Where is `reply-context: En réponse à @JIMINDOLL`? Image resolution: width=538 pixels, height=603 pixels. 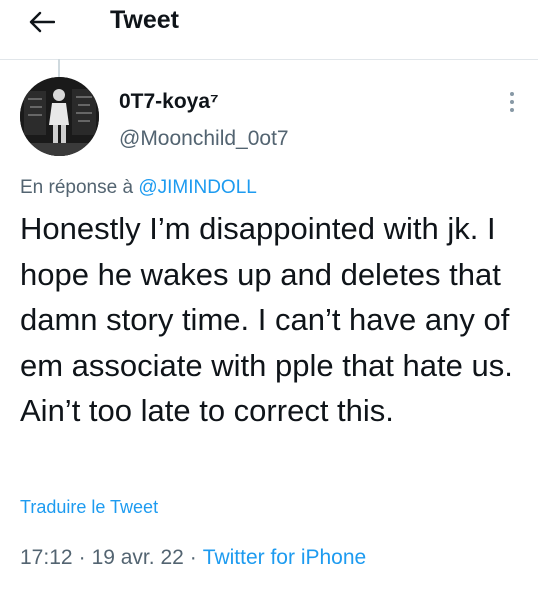 reply-context: En réponse à @JIMINDOLL is located at coordinates (138, 188).